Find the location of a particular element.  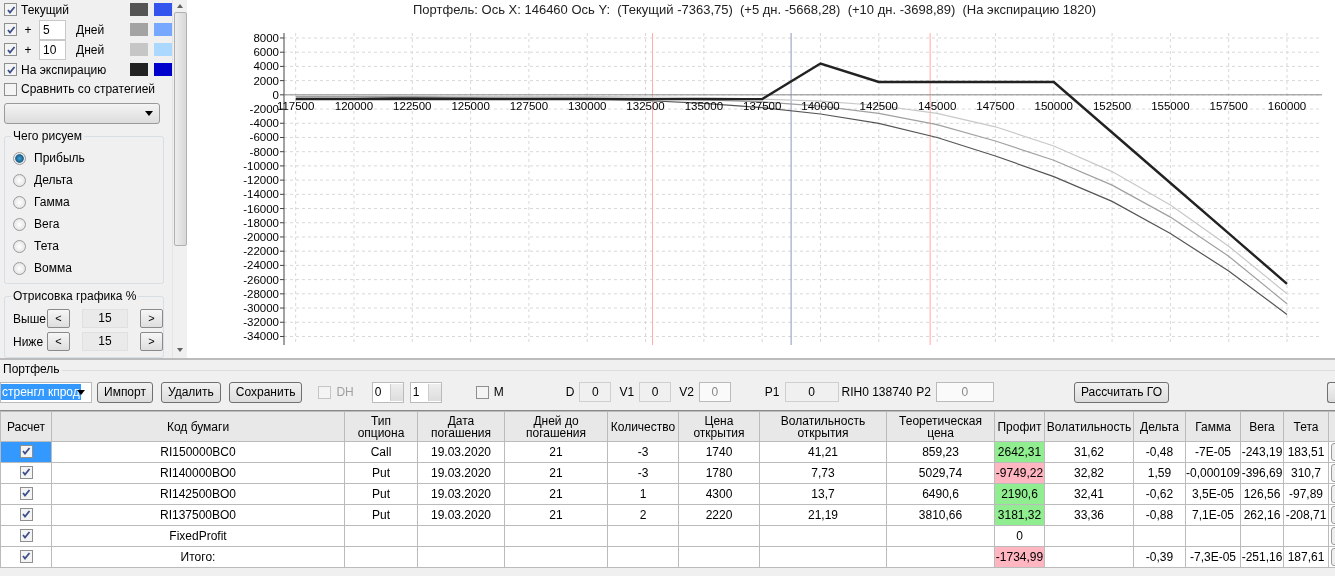

axis-tick-label: 137500 is located at coordinates (762, 105).